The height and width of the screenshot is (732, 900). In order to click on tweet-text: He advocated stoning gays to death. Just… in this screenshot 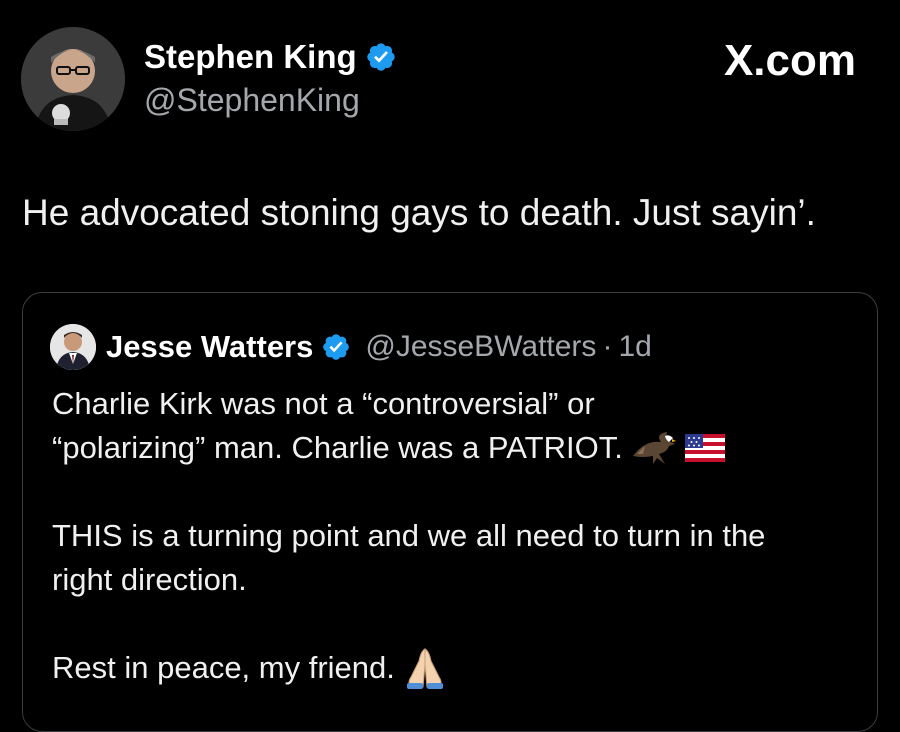, I will do `click(419, 212)`.